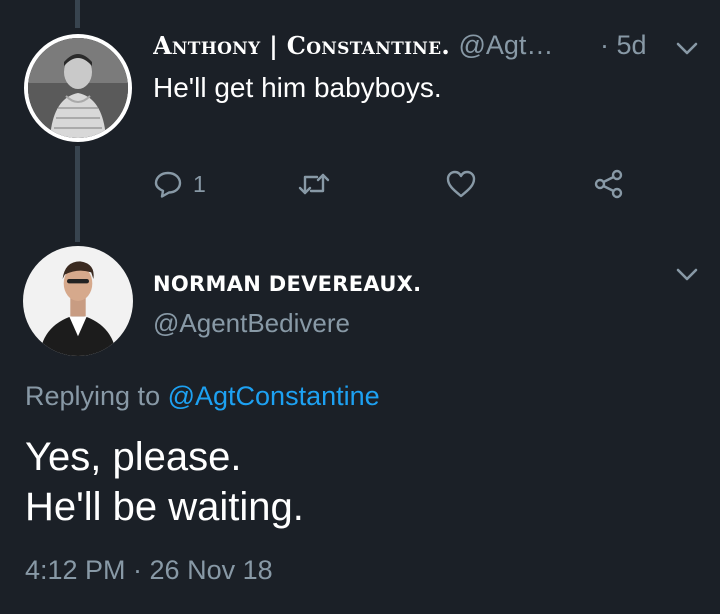 The height and width of the screenshot is (614, 720). I want to click on tweet-text: He'll get him babyboys., so click(297, 87).